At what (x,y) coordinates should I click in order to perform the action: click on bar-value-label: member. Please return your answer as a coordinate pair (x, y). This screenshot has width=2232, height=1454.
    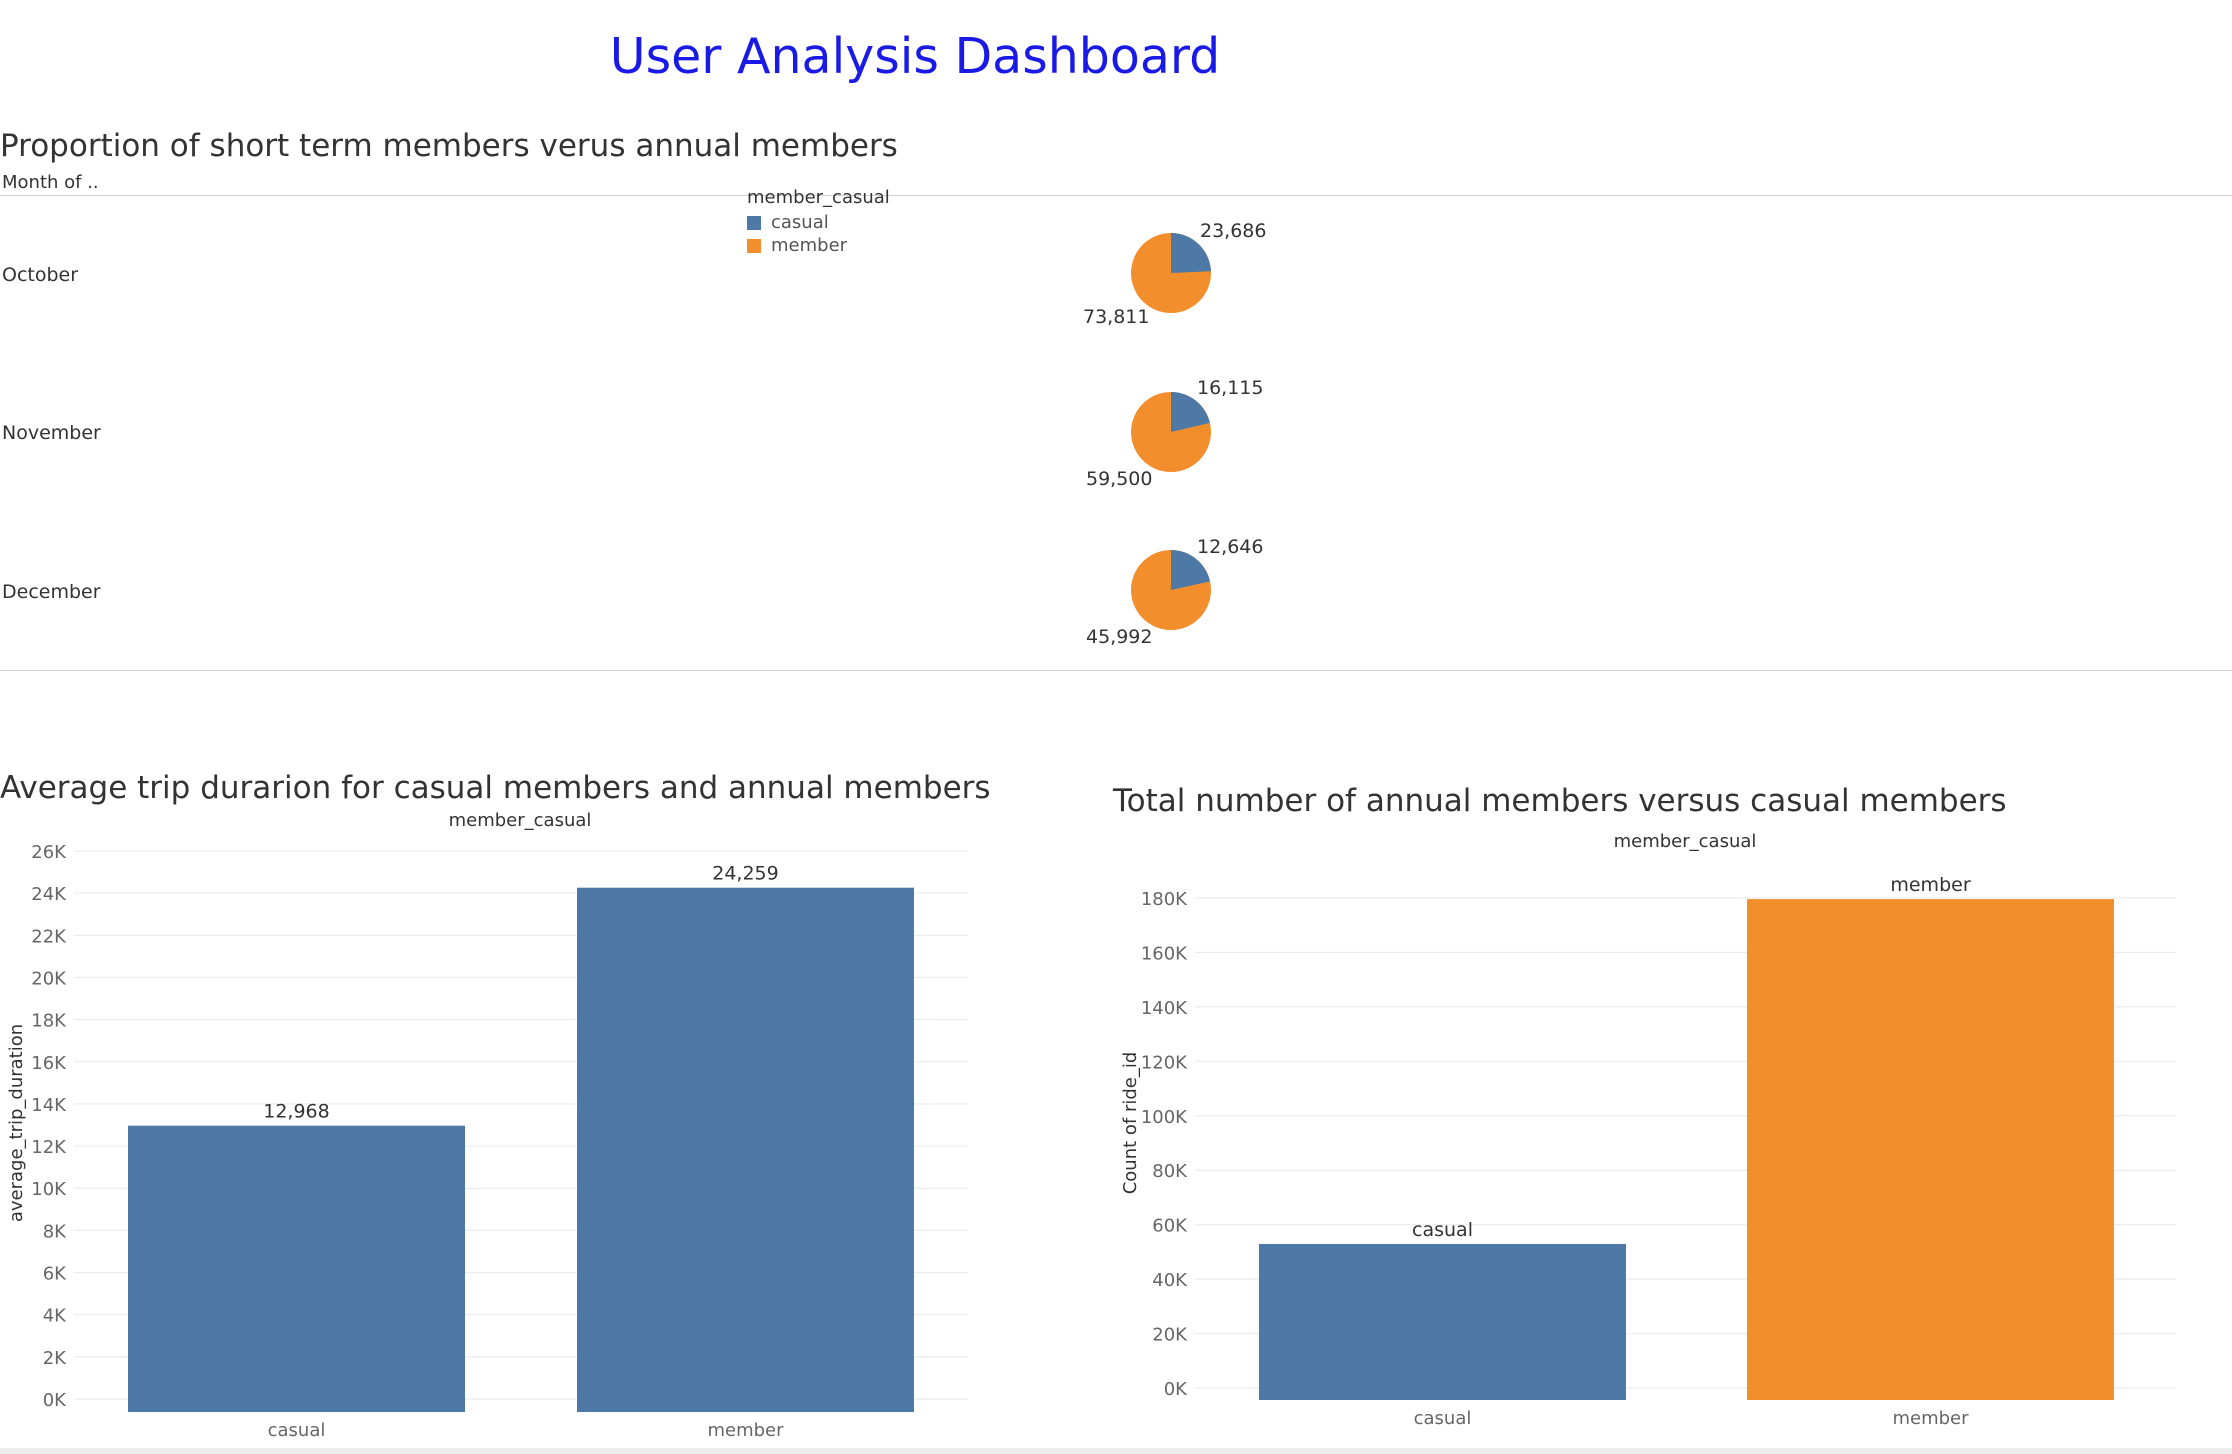
    Looking at the image, I should click on (1930, 885).